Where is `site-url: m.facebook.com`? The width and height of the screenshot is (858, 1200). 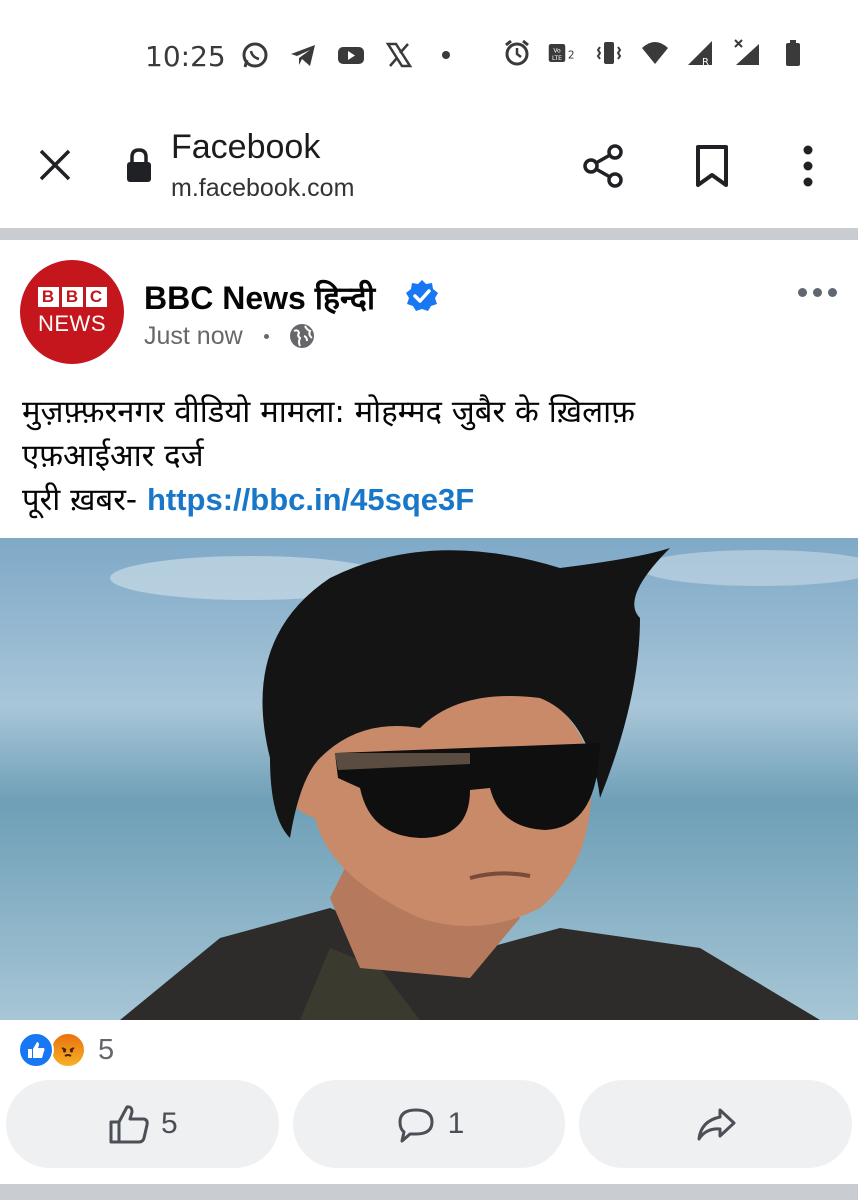 site-url: m.facebook.com is located at coordinates (262, 188).